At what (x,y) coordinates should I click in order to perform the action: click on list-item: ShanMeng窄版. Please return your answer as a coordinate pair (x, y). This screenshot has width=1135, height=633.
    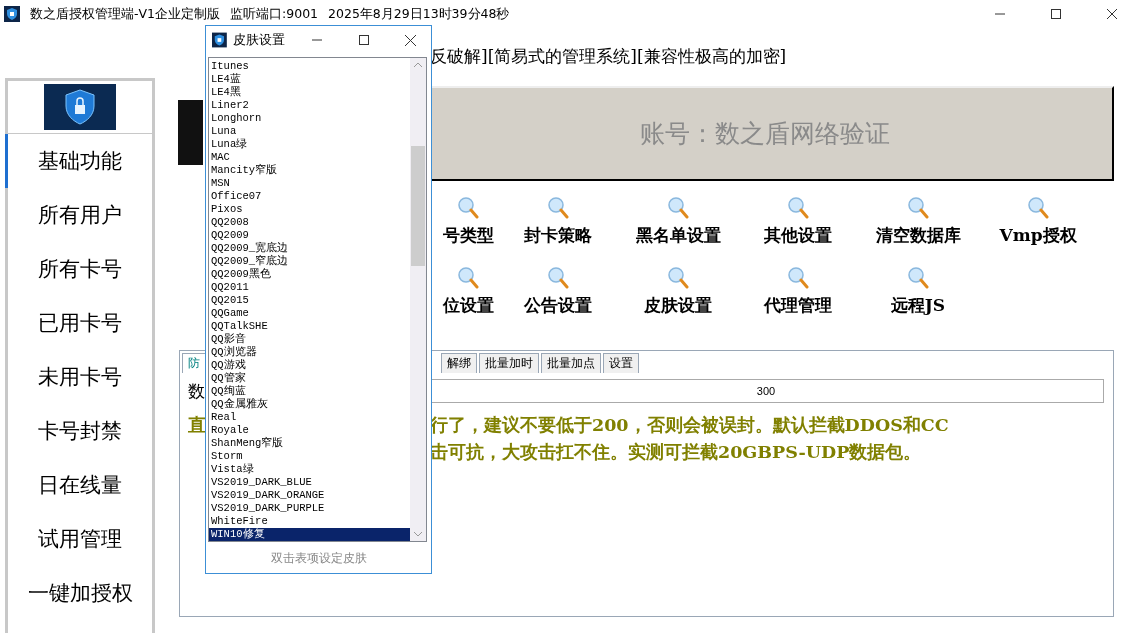
    Looking at the image, I should click on (309, 443).